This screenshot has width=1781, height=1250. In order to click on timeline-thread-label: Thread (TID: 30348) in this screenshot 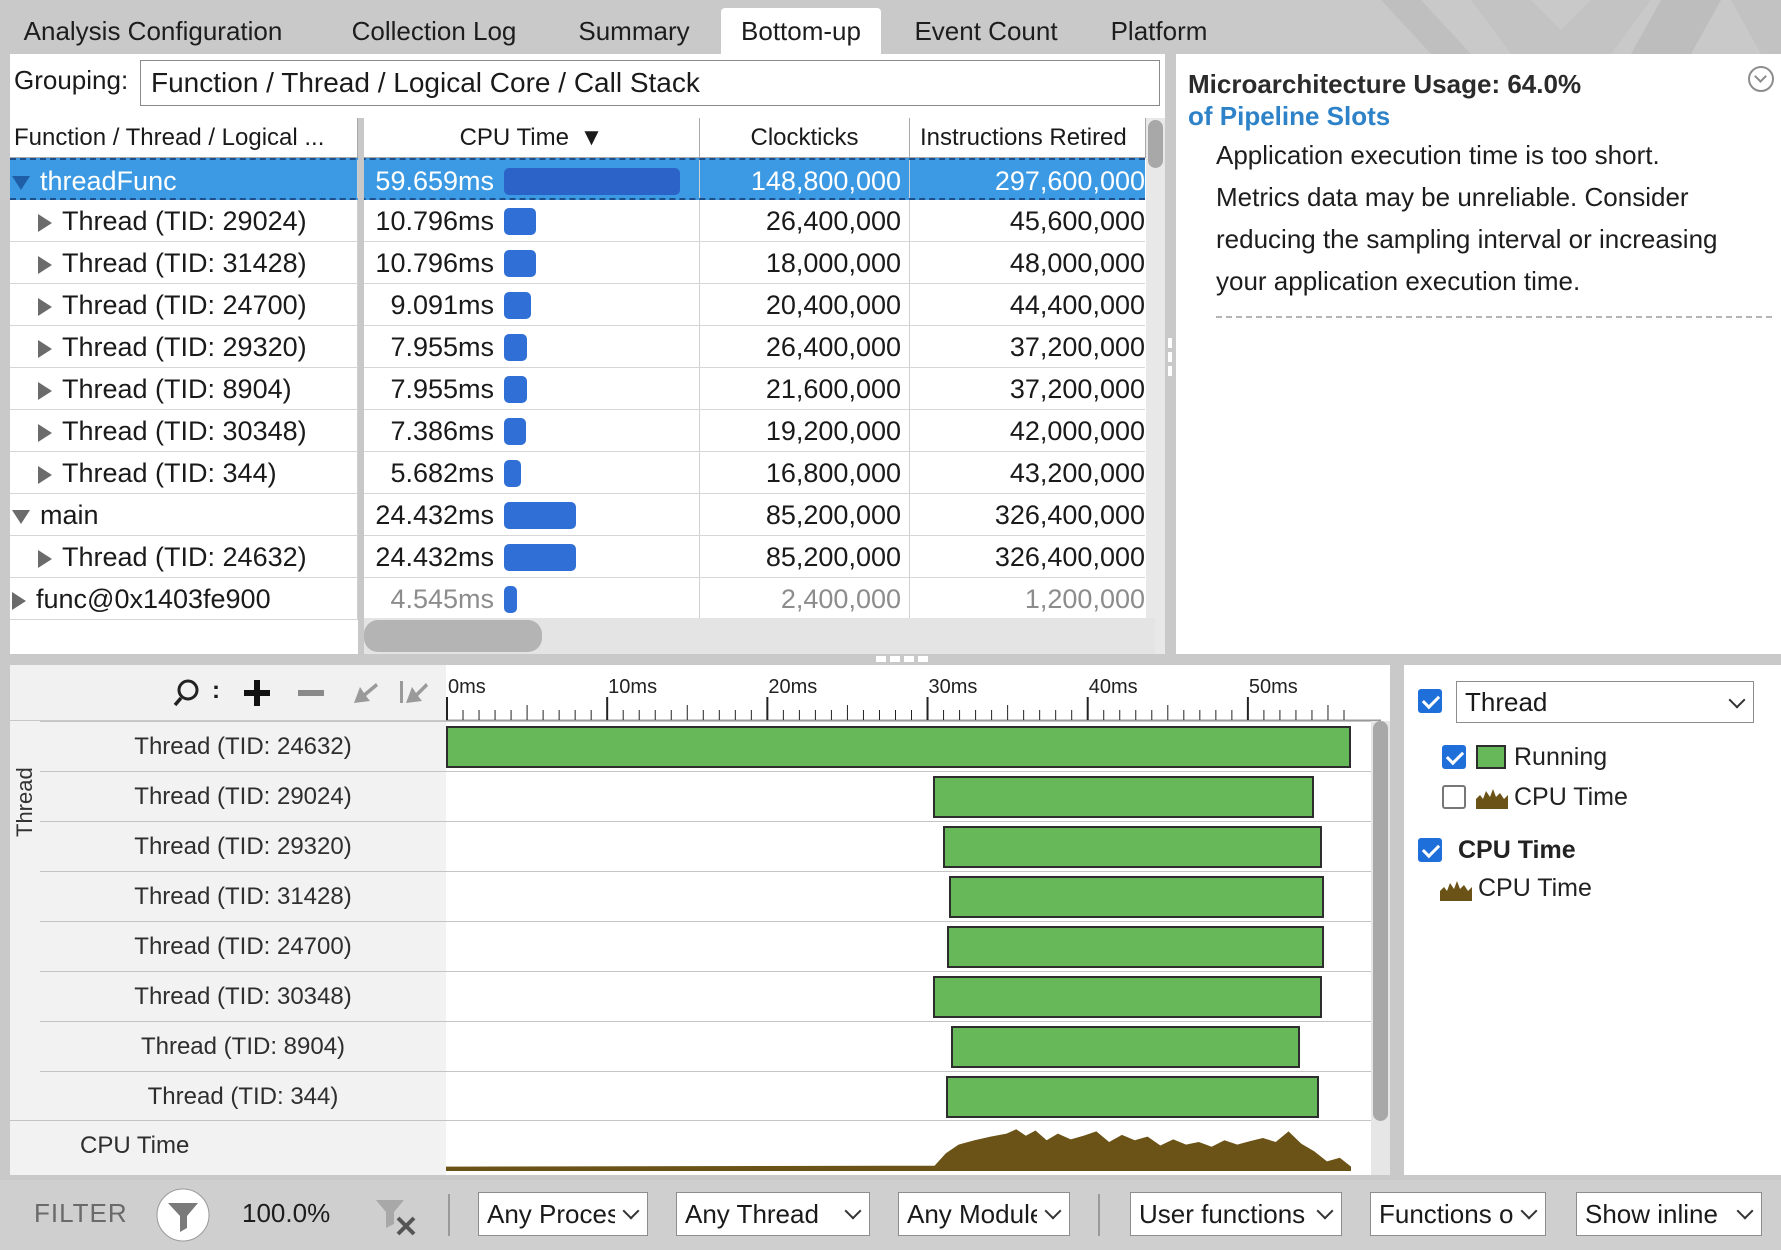, I will do `click(243, 996)`.